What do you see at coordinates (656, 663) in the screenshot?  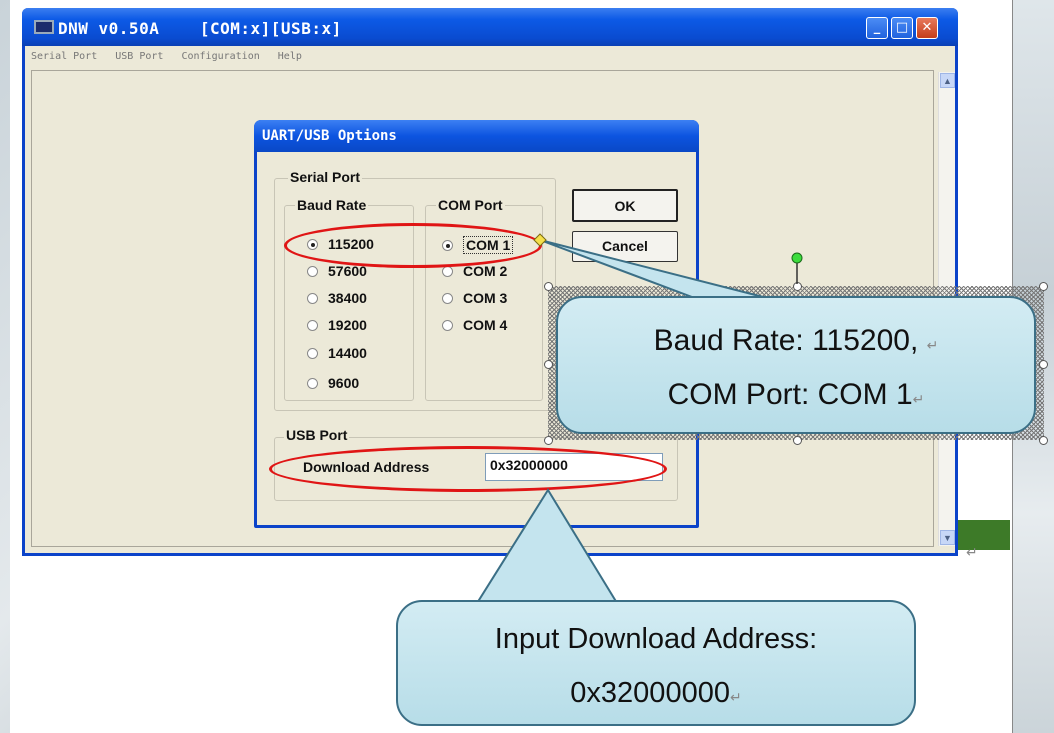 I see `download-callout: Input Download Address: 0x32000000↵` at bounding box center [656, 663].